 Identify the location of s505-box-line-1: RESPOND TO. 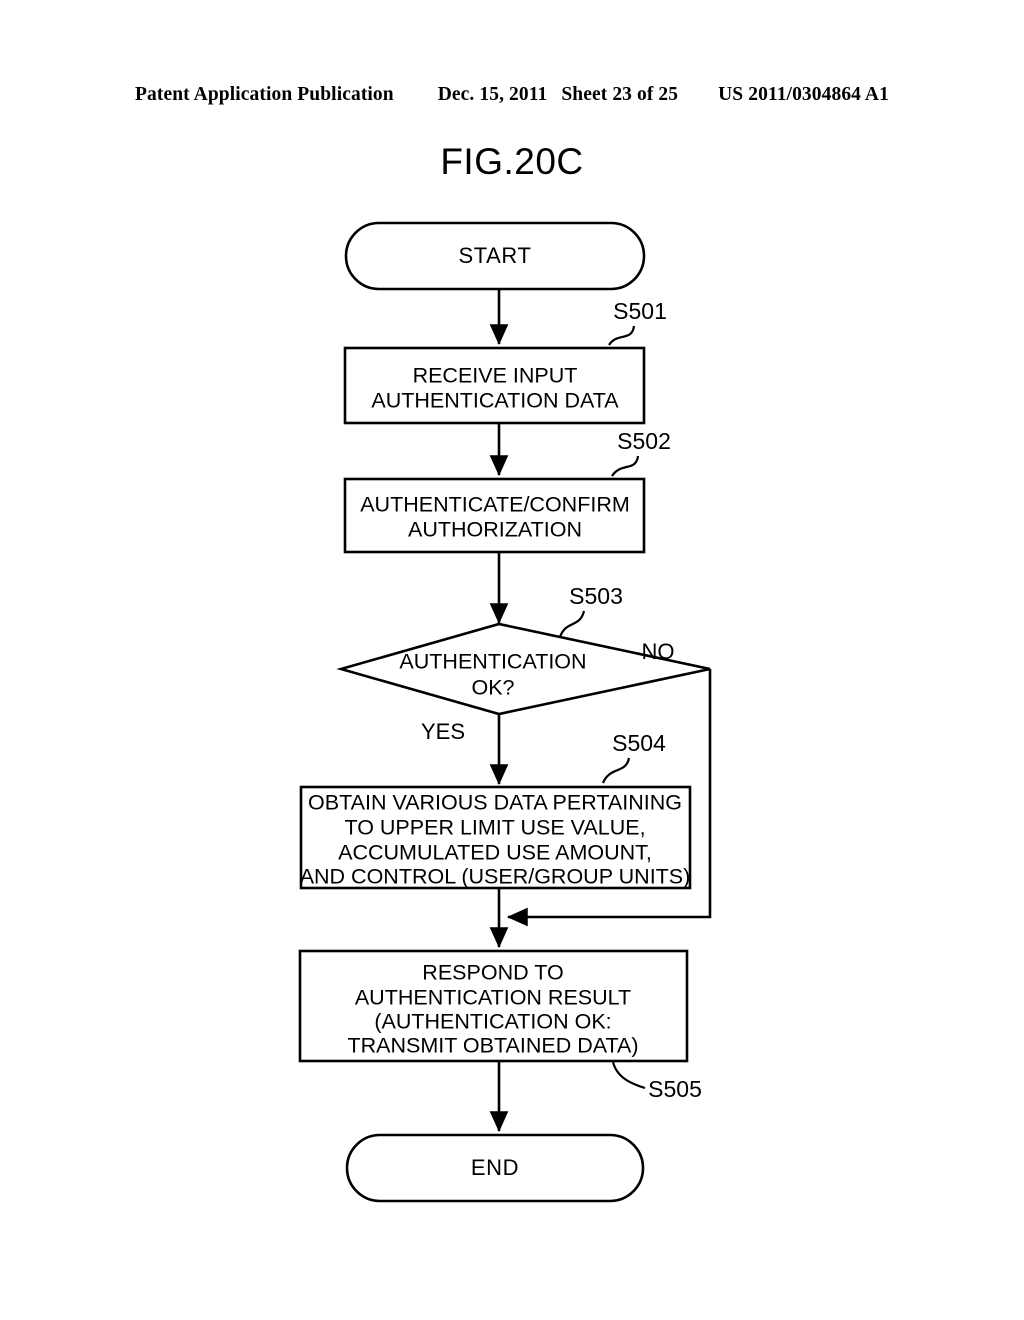
(492, 973).